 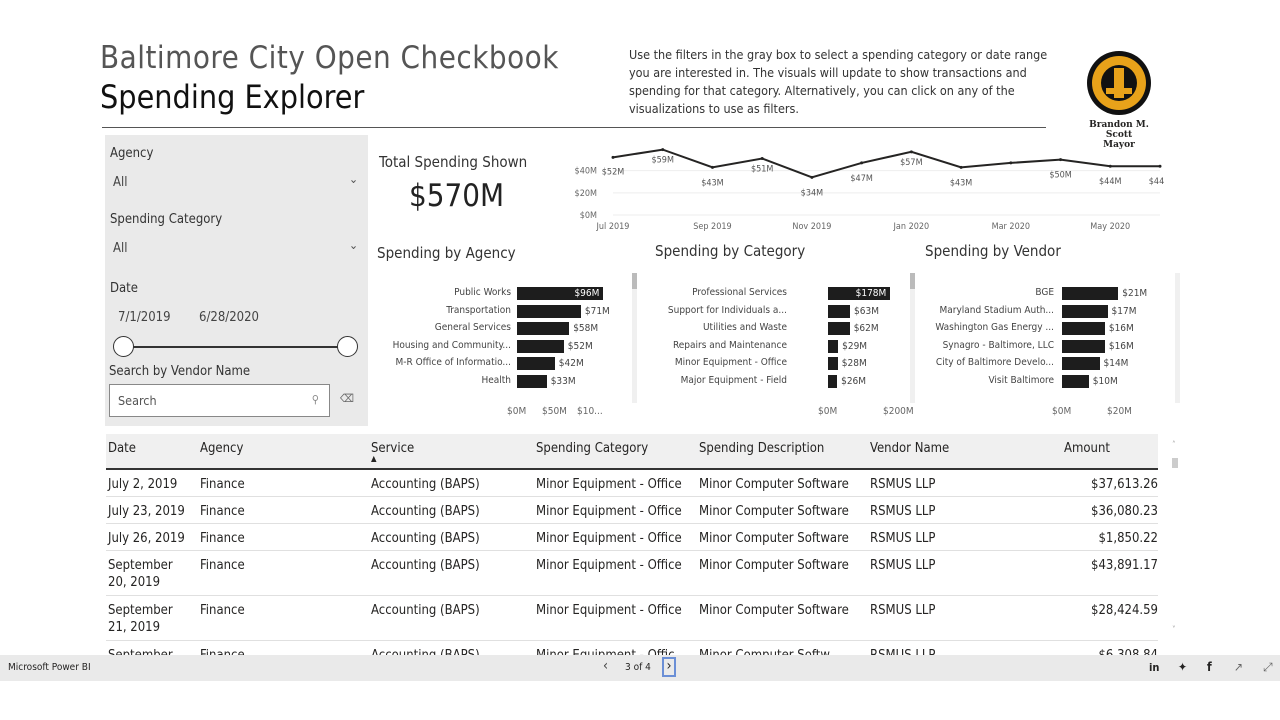 I want to click on chart-title: Spending by Agency, so click(x=446, y=253).